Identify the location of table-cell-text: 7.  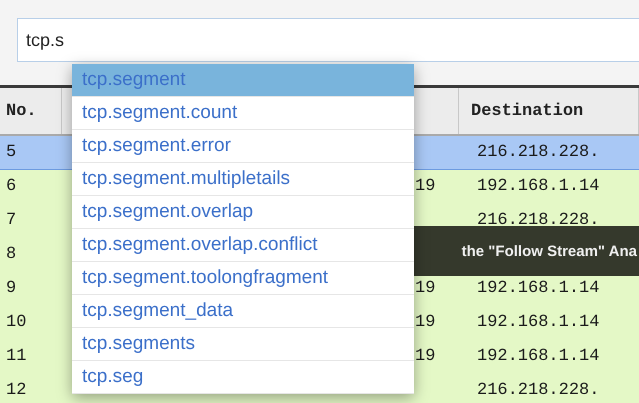
(11, 220).